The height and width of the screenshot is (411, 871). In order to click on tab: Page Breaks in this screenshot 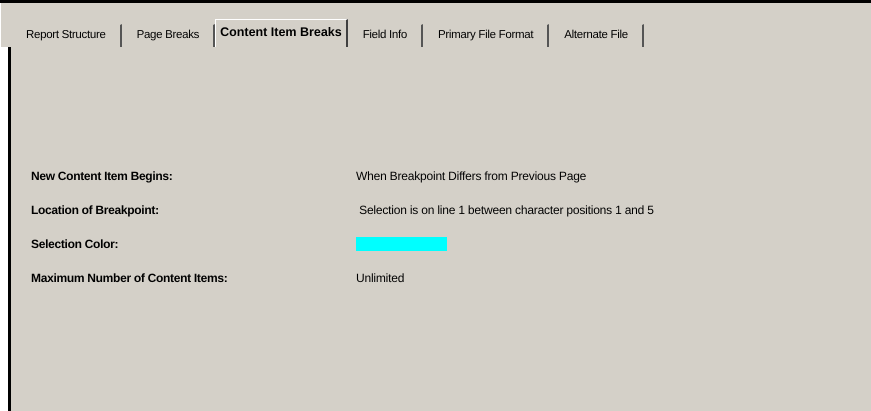, I will do `click(169, 35)`.